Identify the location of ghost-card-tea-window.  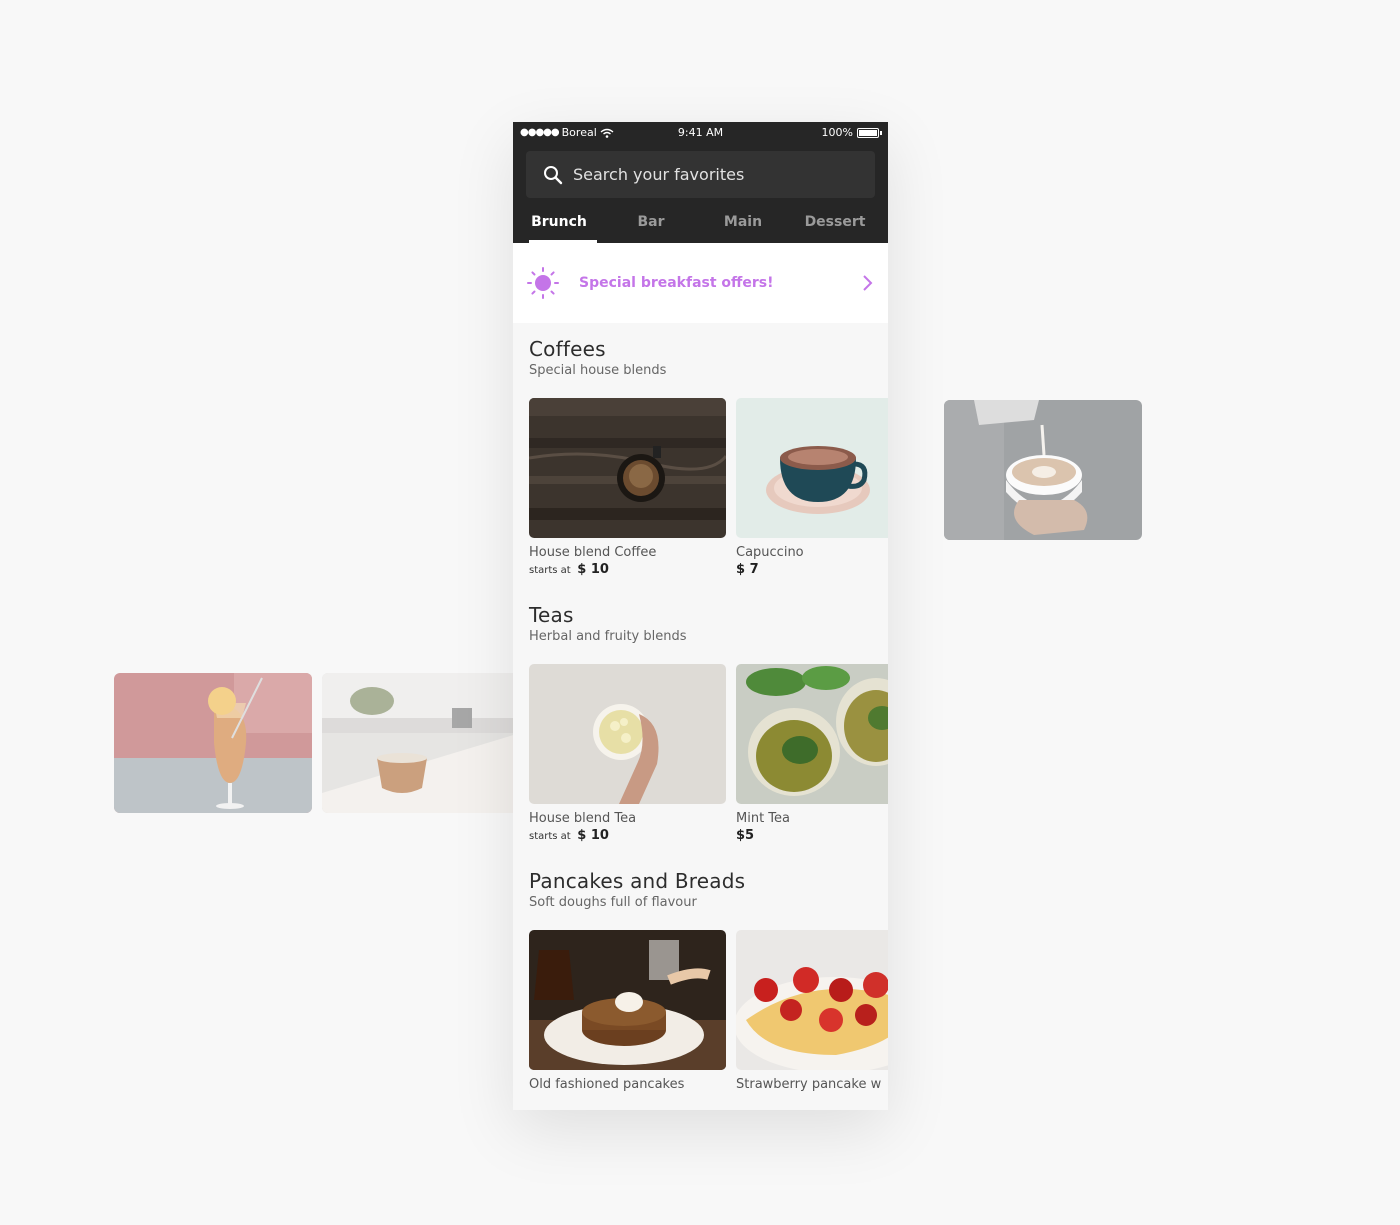
(421, 743).